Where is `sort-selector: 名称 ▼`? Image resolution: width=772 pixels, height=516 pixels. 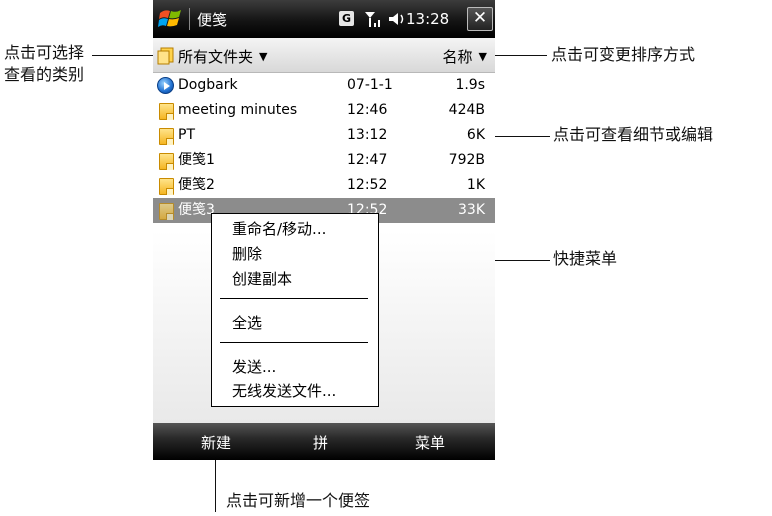
sort-selector: 名称 ▼ is located at coordinates (465, 56).